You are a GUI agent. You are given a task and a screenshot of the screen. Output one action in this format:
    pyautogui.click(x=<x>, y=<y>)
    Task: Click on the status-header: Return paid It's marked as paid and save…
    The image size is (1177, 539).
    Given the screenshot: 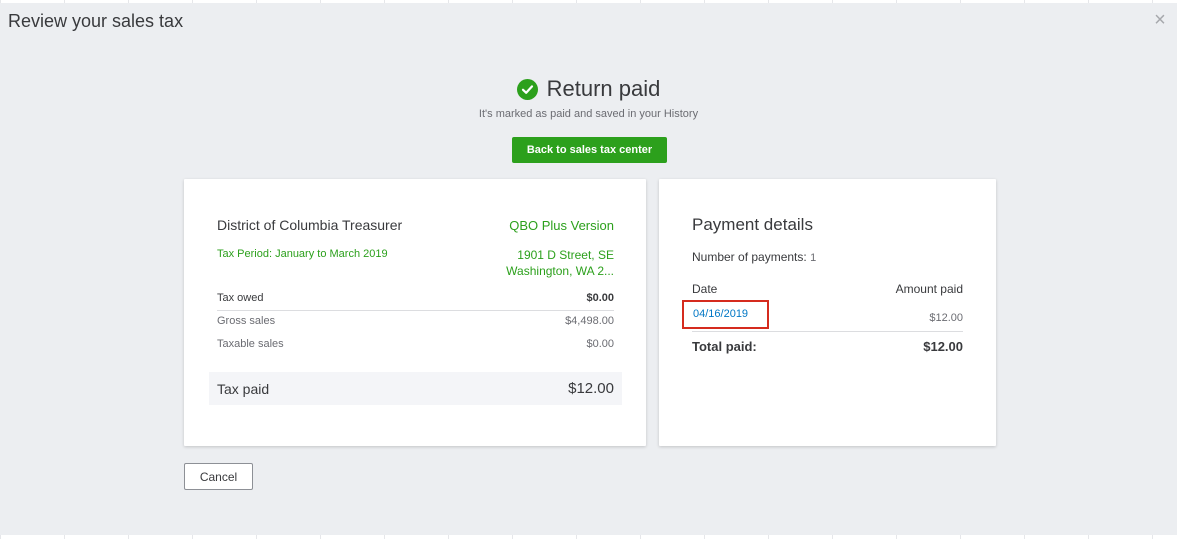 What is the action you would take?
    pyautogui.click(x=588, y=98)
    